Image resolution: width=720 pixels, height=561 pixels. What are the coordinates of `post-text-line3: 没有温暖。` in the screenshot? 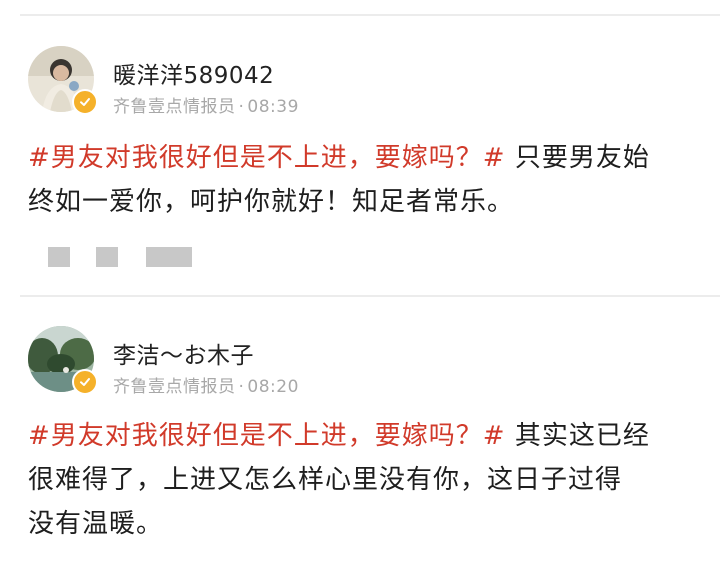 It's located at (96, 524).